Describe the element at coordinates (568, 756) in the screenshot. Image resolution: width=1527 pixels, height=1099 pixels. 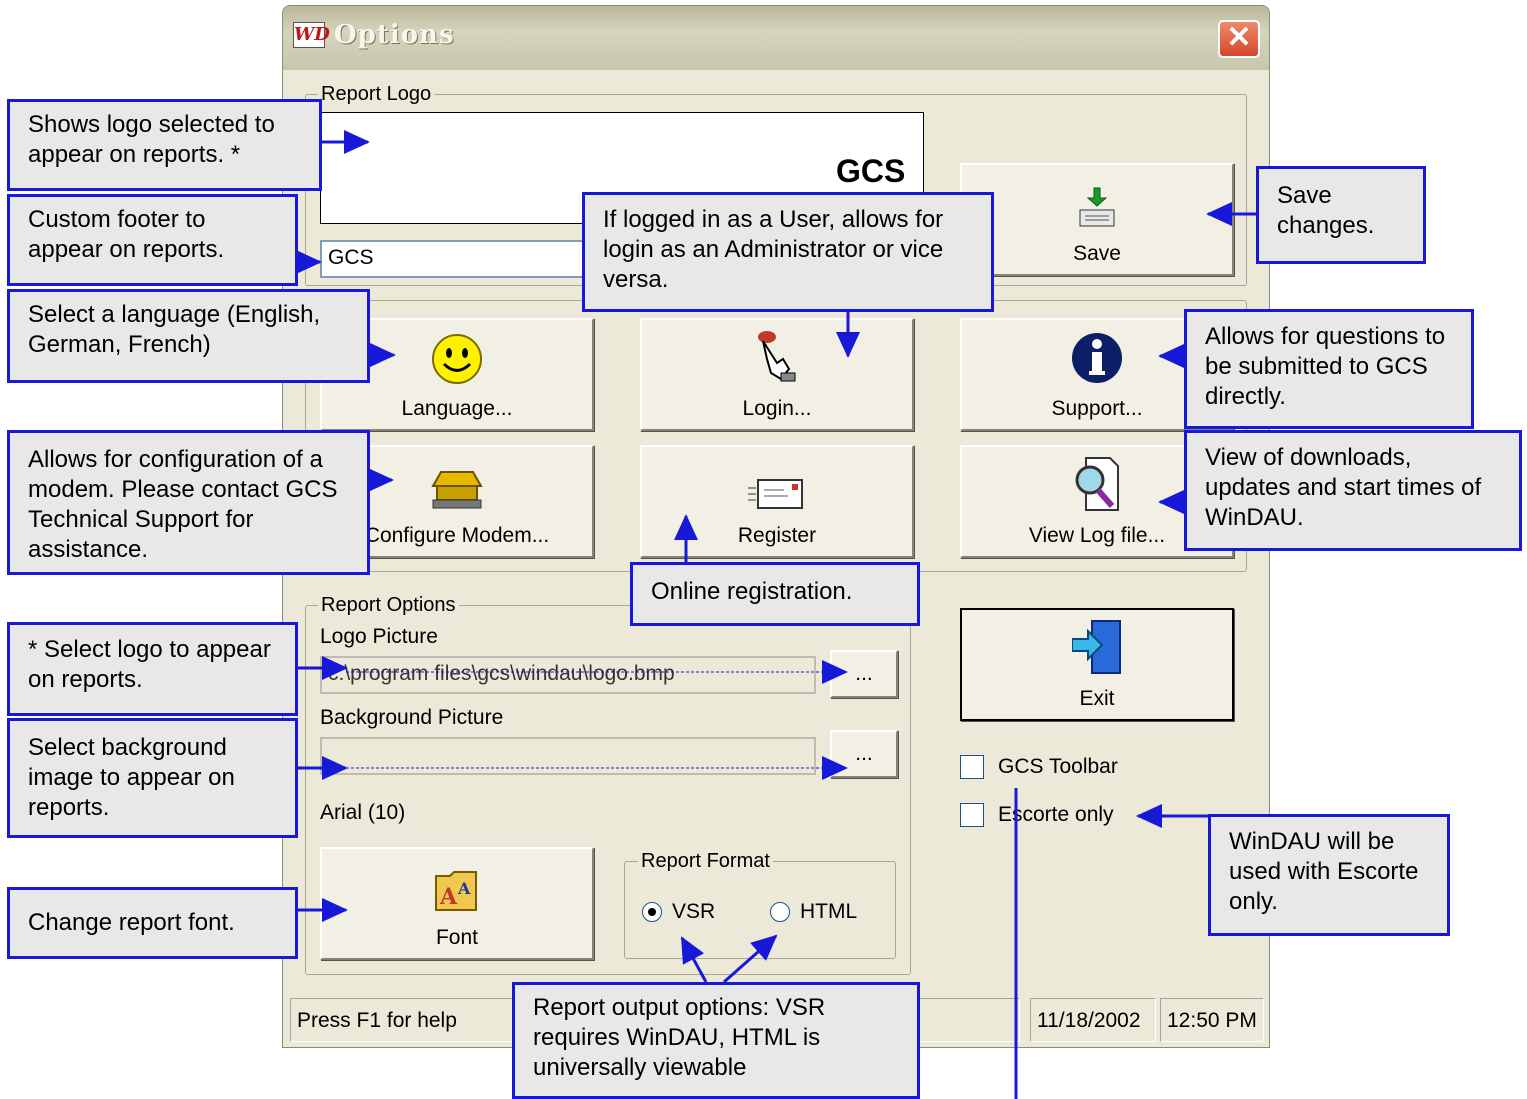
I see `background-picture-input` at that location.